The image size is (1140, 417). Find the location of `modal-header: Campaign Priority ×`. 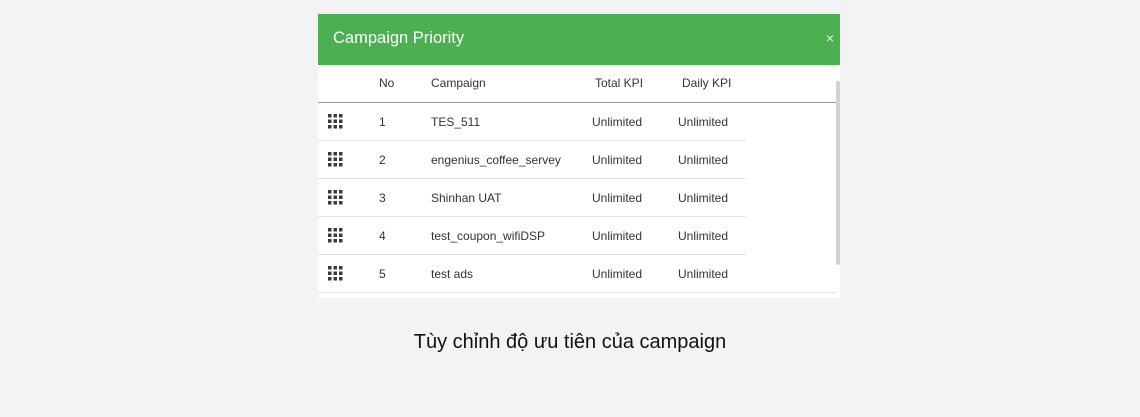

modal-header: Campaign Priority × is located at coordinates (579, 39).